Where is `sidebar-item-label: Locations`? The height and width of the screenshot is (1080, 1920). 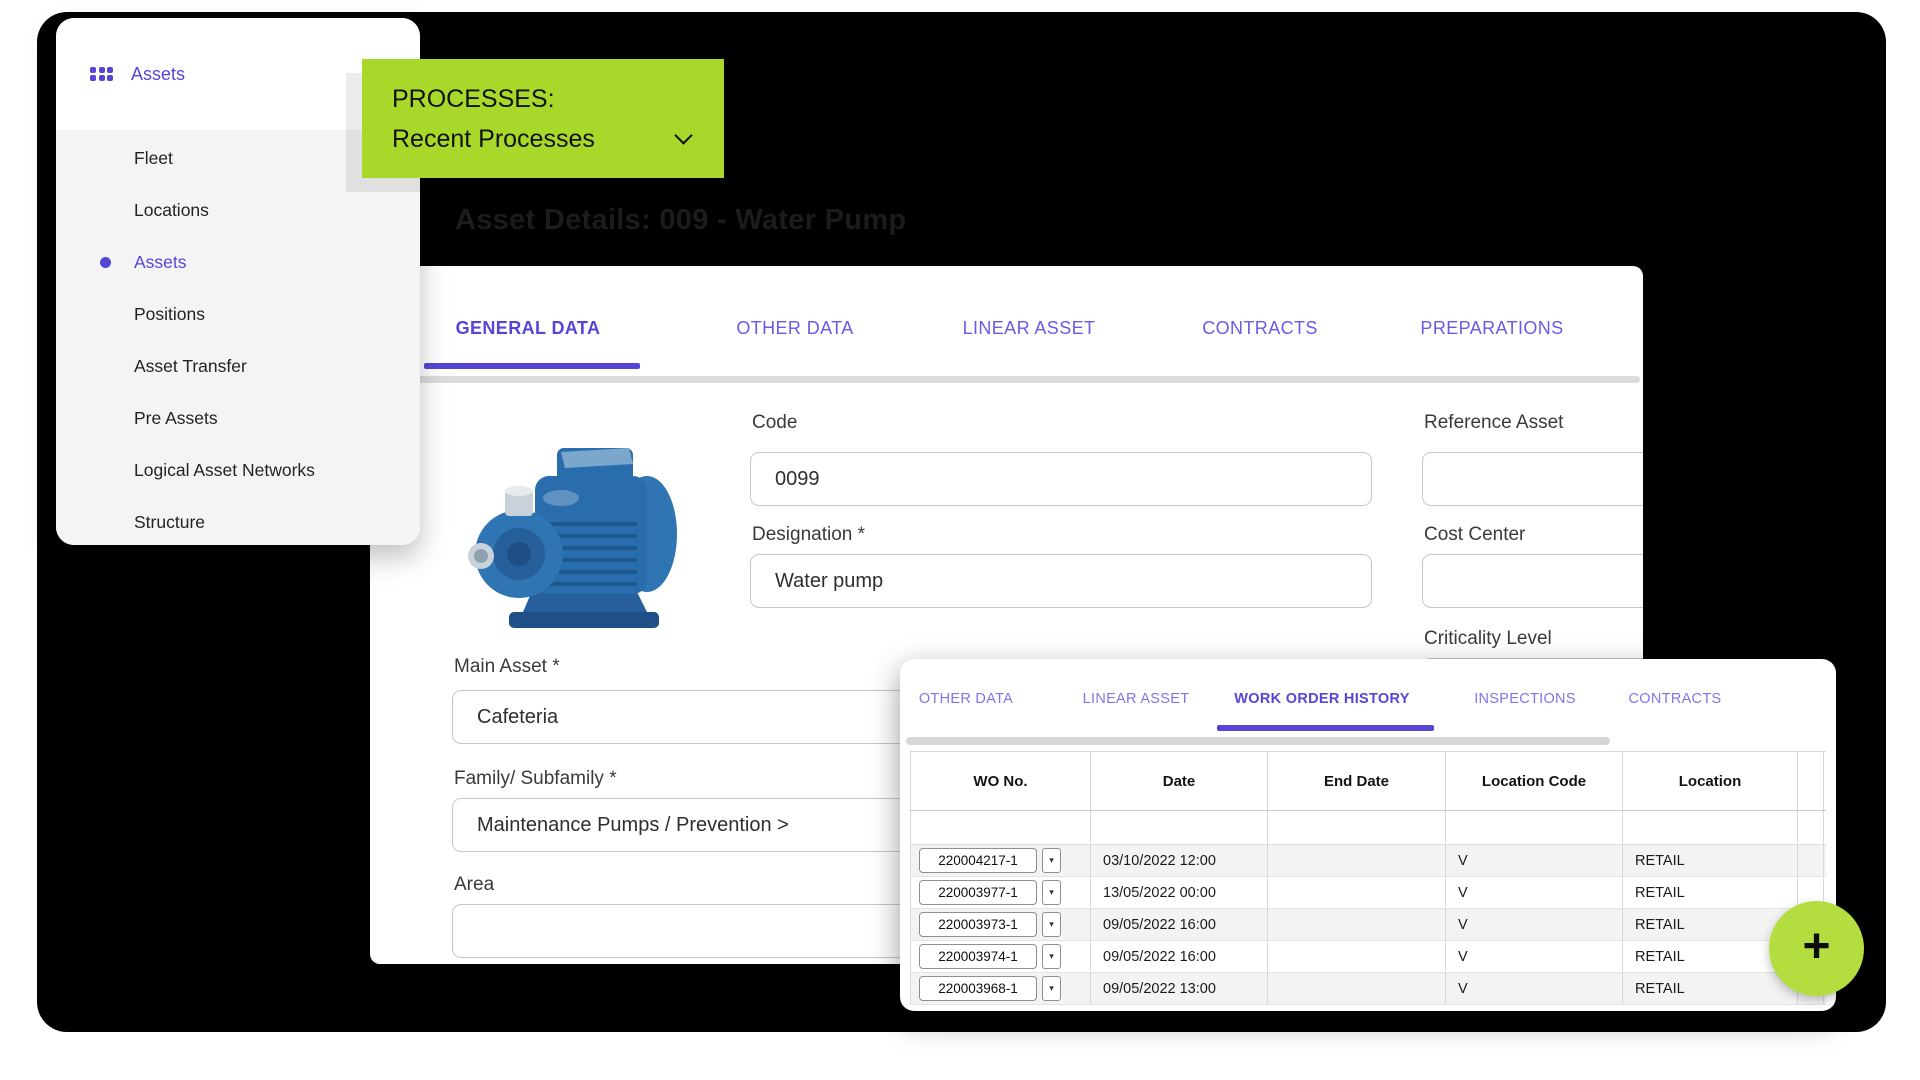
sidebar-item-label: Locations is located at coordinates (171, 209).